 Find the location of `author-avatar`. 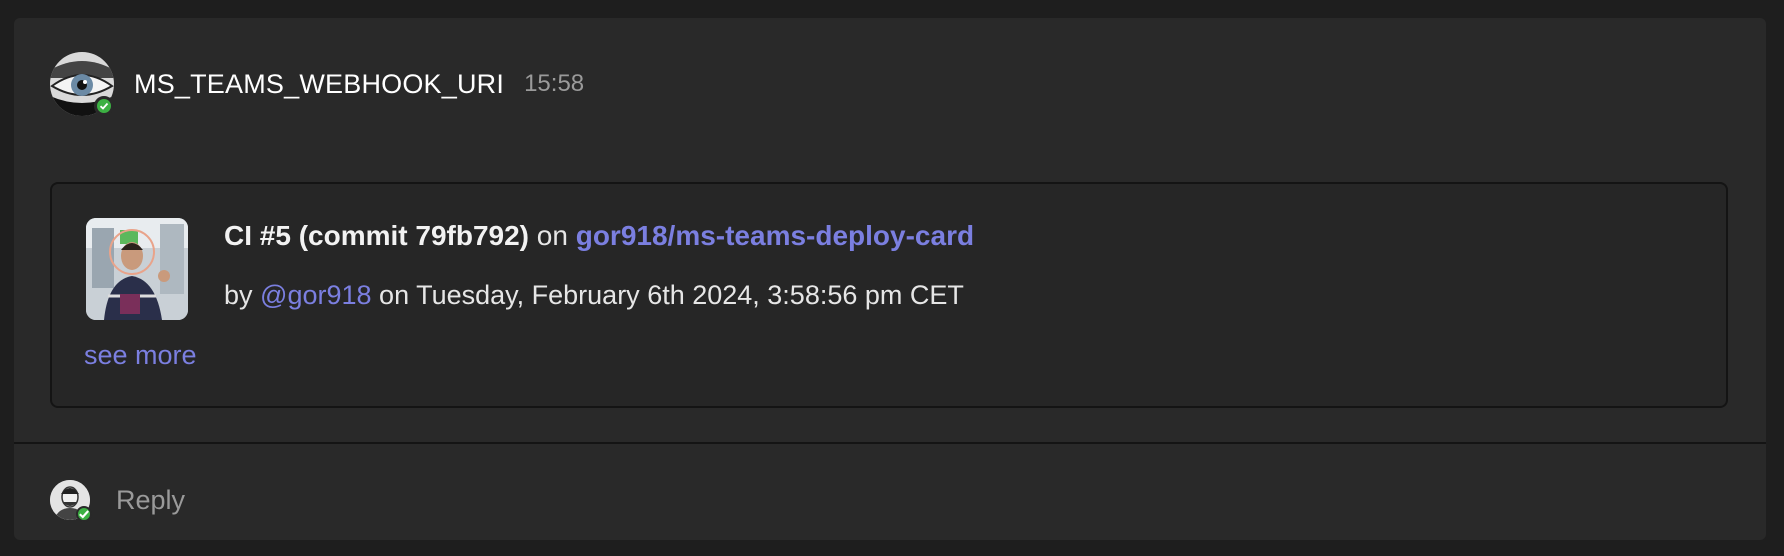

author-avatar is located at coordinates (82, 84).